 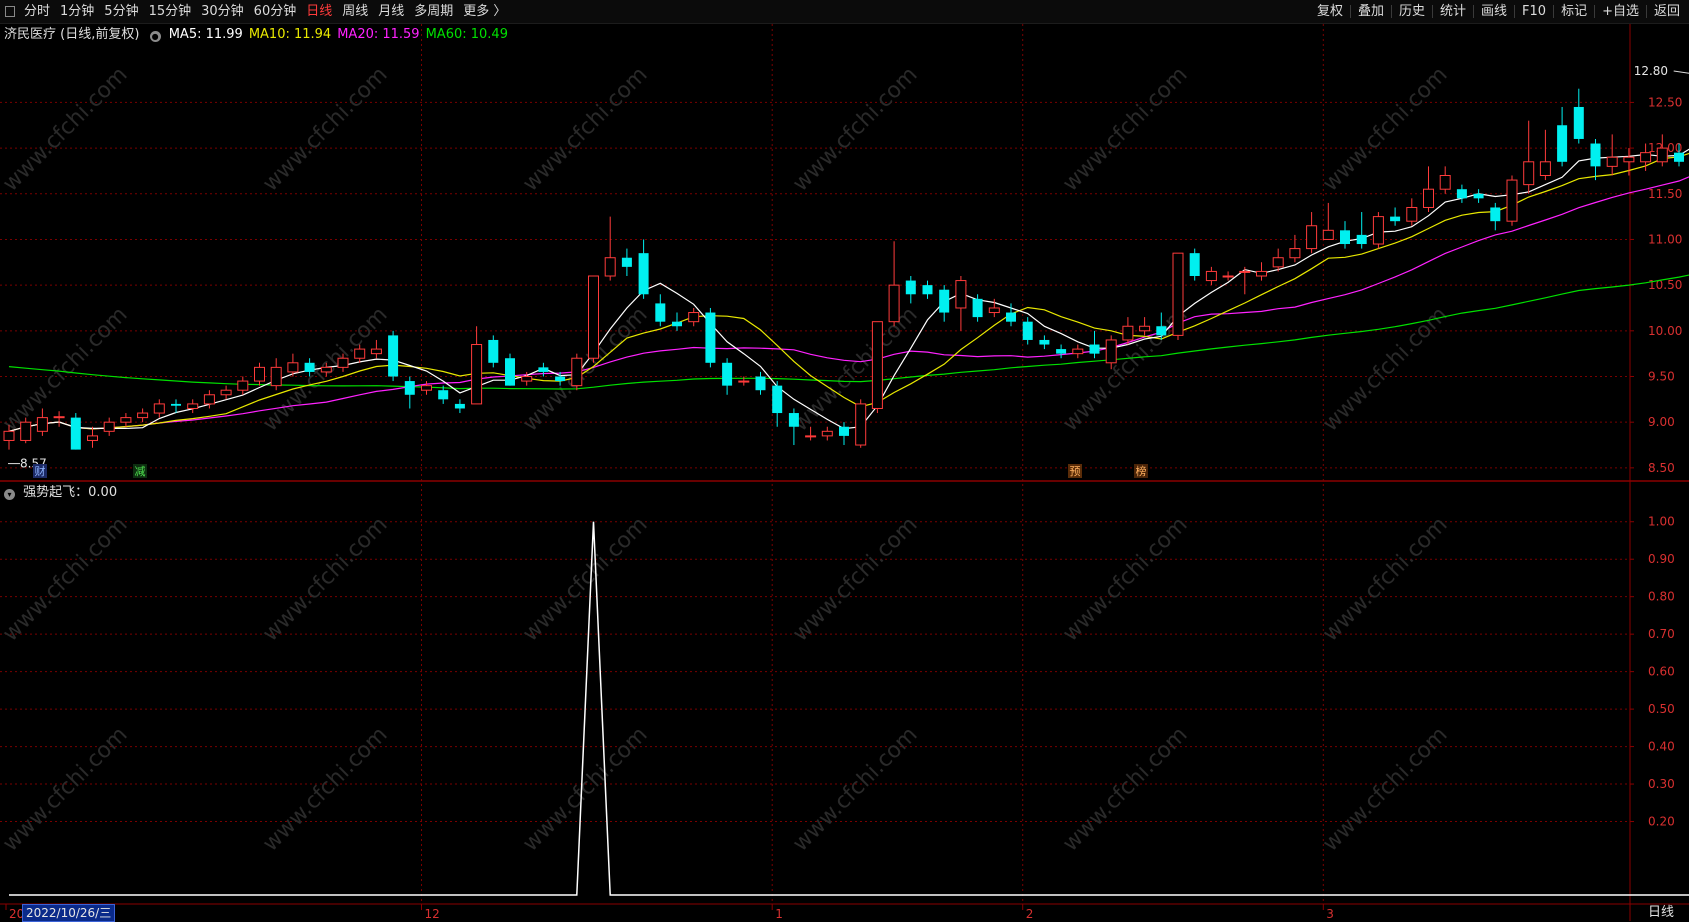 I want to click on toolbar-divider, so click(x=1350, y=11).